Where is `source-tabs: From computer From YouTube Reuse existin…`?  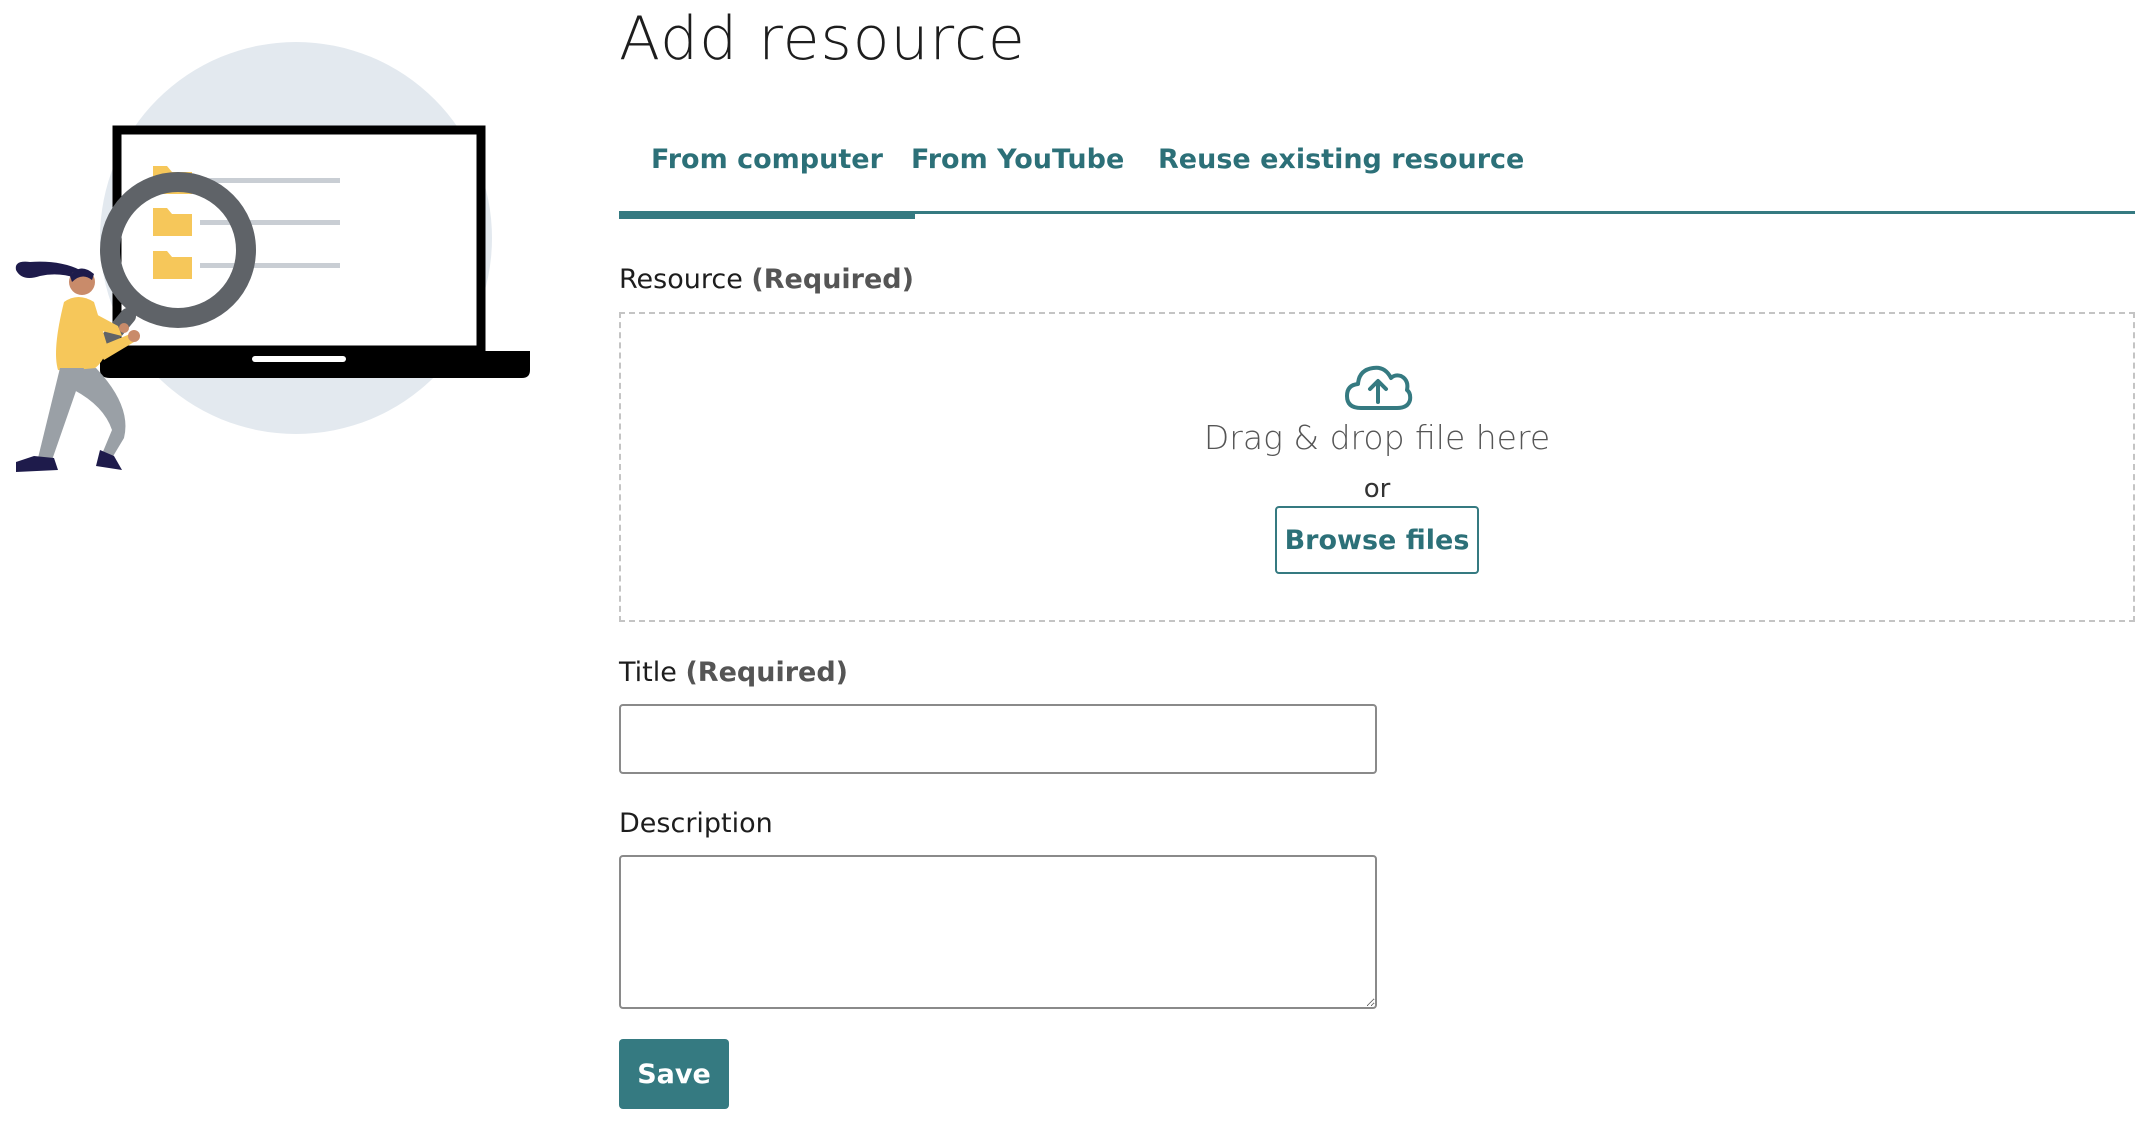 source-tabs: From computer From YouTube Reuse existin… is located at coordinates (1377, 173).